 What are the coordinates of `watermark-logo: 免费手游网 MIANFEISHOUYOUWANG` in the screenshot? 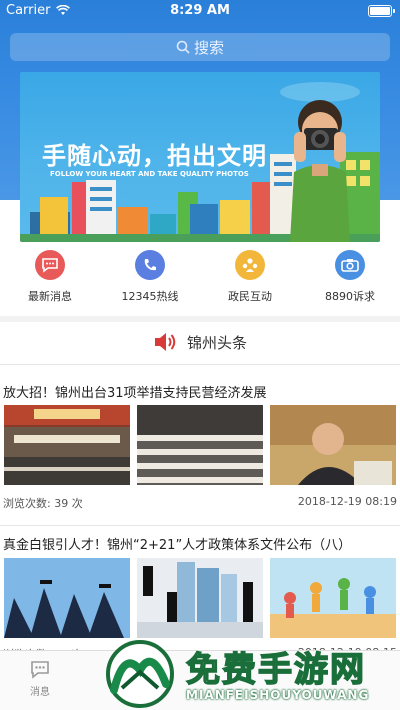 It's located at (250, 674).